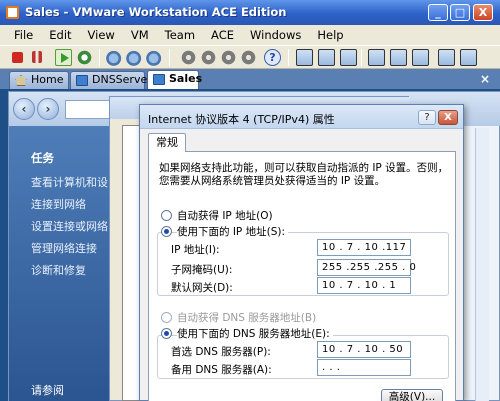 This screenshot has width=500, height=401. What do you see at coordinates (167, 142) in the screenshot?
I see `tab-general: 常规` at bounding box center [167, 142].